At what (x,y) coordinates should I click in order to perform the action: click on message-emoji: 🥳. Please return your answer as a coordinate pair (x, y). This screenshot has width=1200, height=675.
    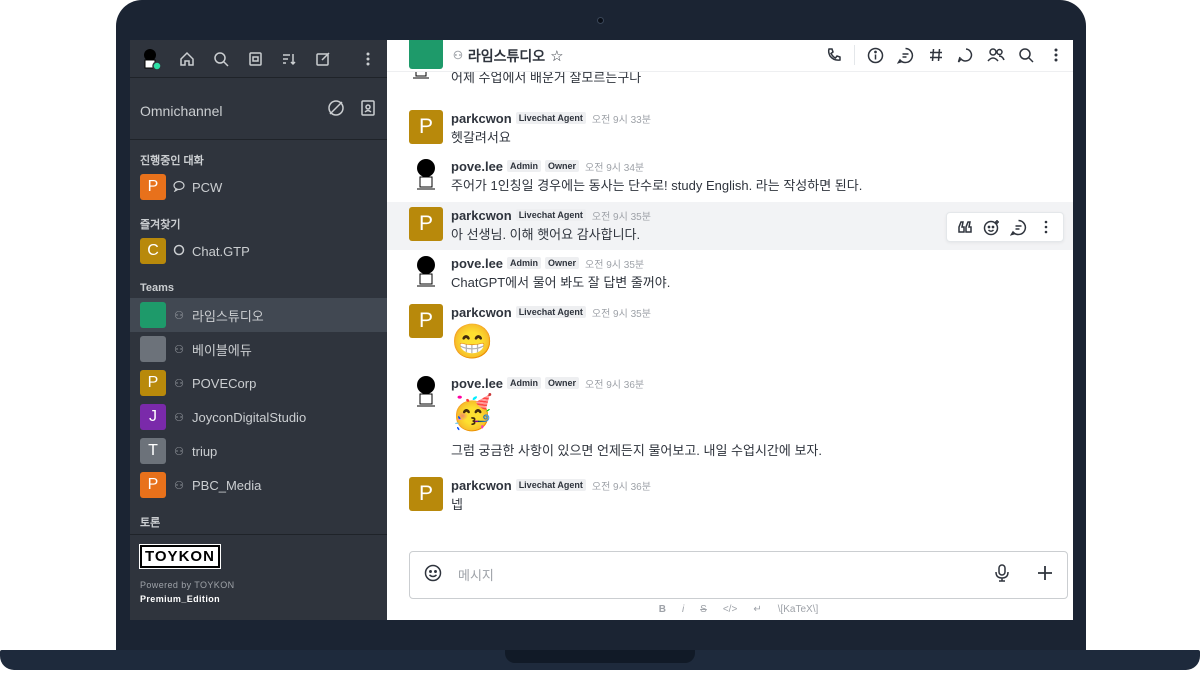
    Looking at the image, I should click on (472, 413).